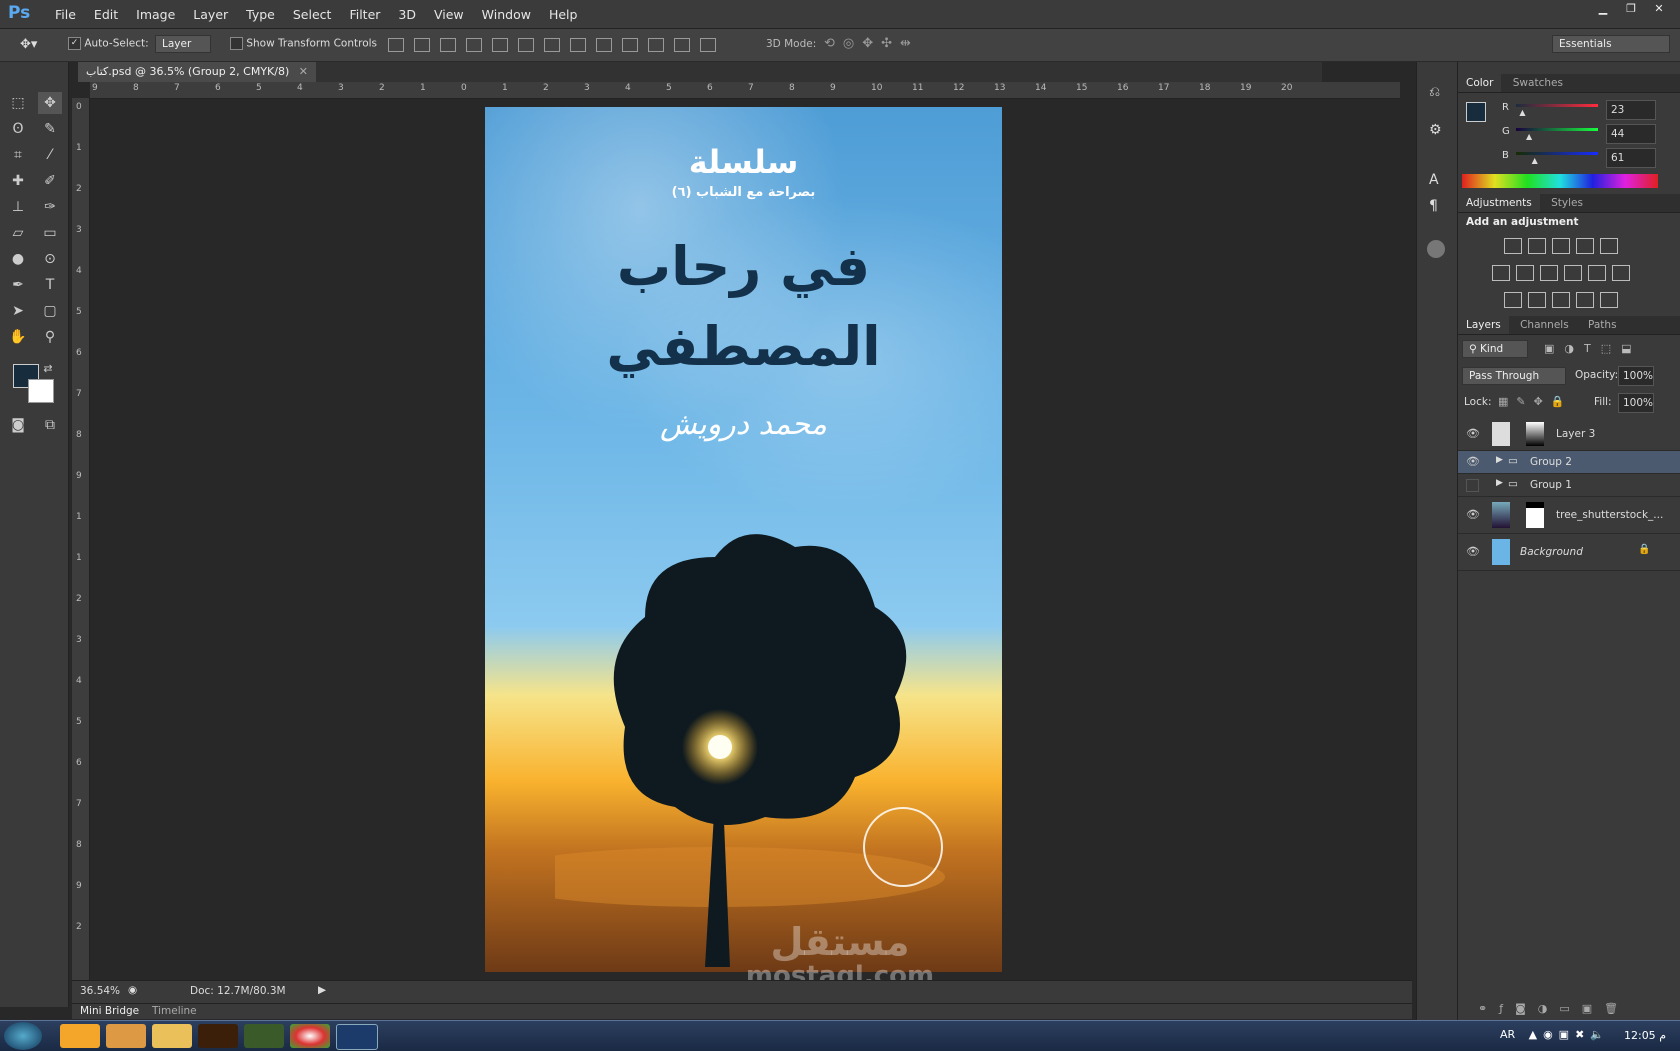 The height and width of the screenshot is (1051, 1680). What do you see at coordinates (50, 311) in the screenshot?
I see `shape-tool-icon: ▢` at bounding box center [50, 311].